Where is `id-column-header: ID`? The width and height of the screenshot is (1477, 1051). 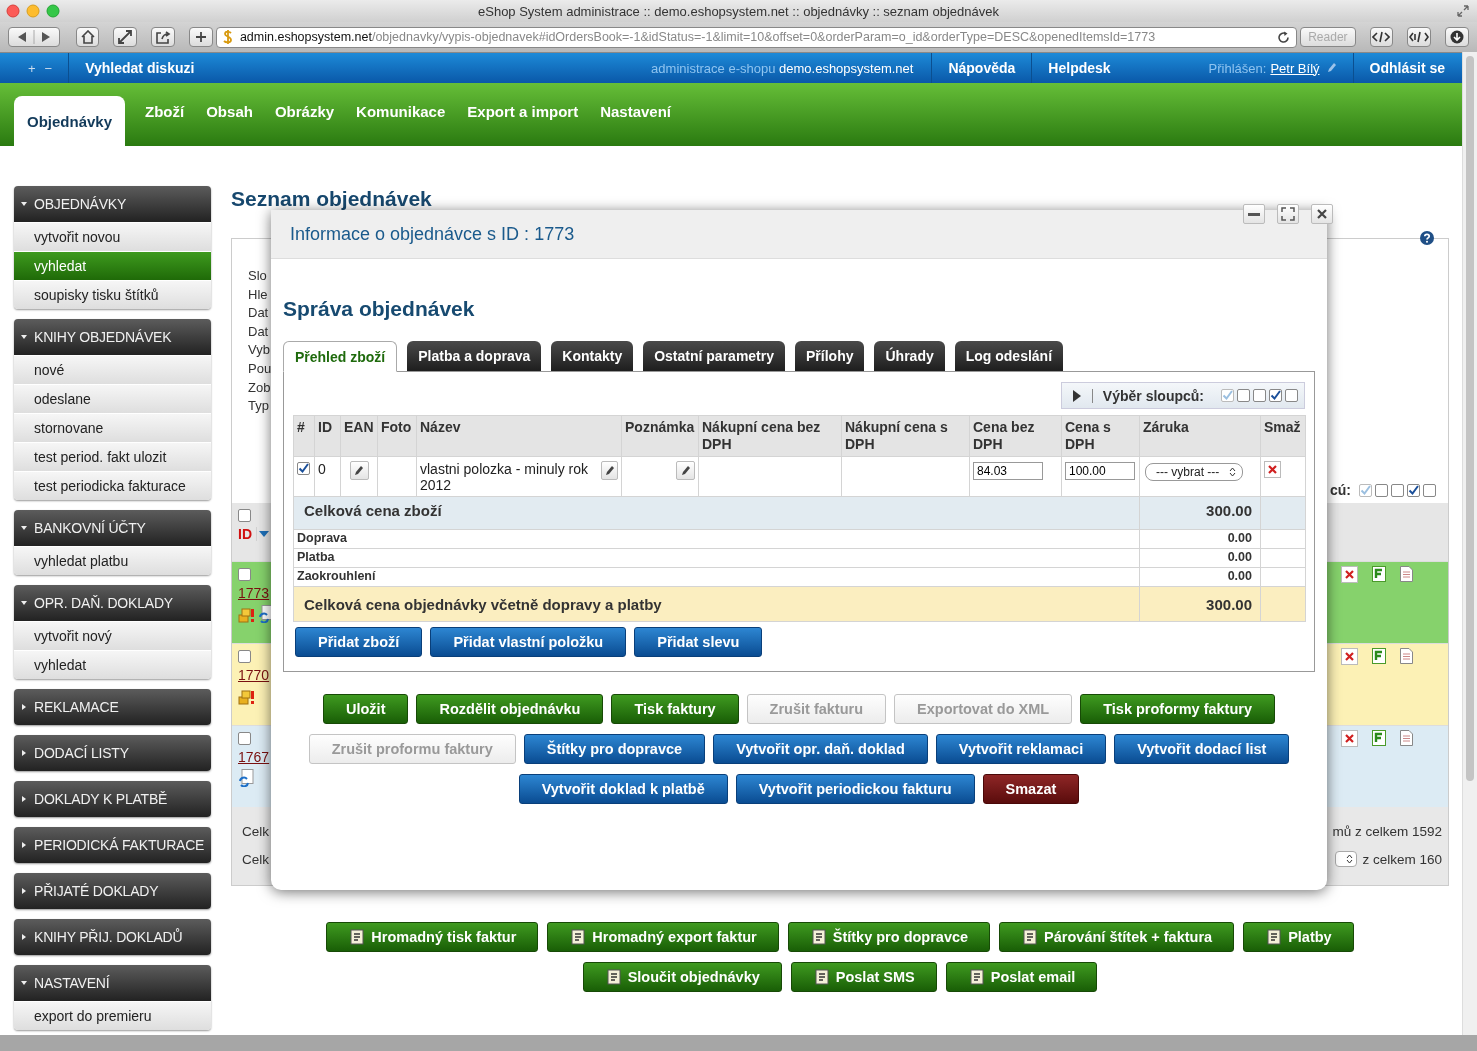 id-column-header: ID is located at coordinates (245, 534).